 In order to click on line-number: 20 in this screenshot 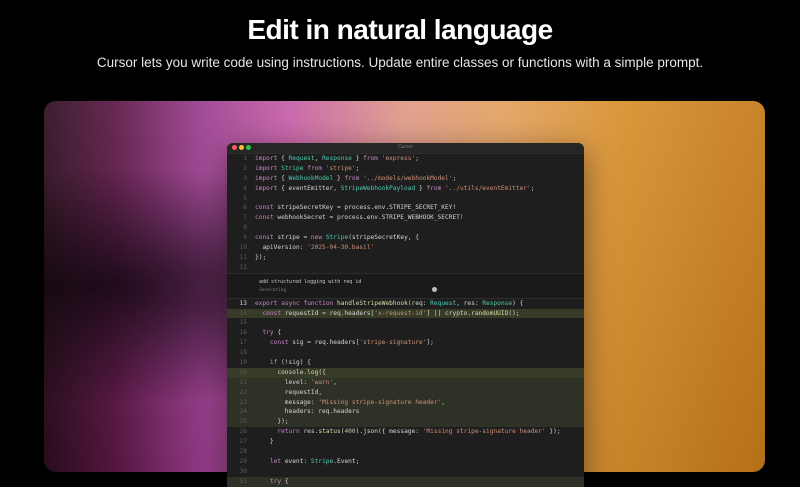, I will do `click(243, 372)`.